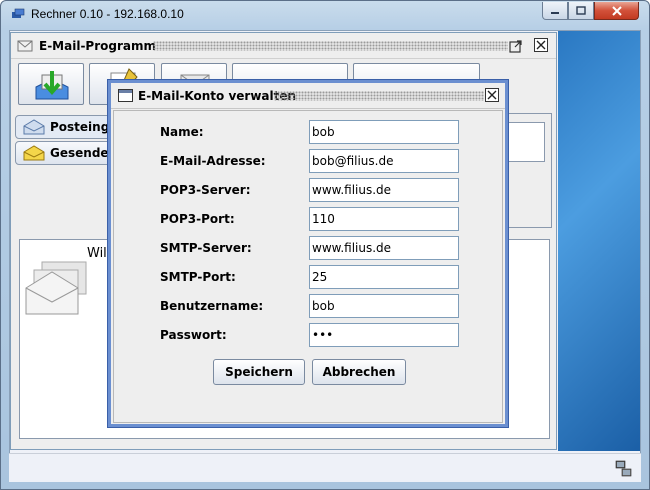 This screenshot has height=490, width=650. What do you see at coordinates (182, 132) in the screenshot?
I see `name-label: Name:` at bounding box center [182, 132].